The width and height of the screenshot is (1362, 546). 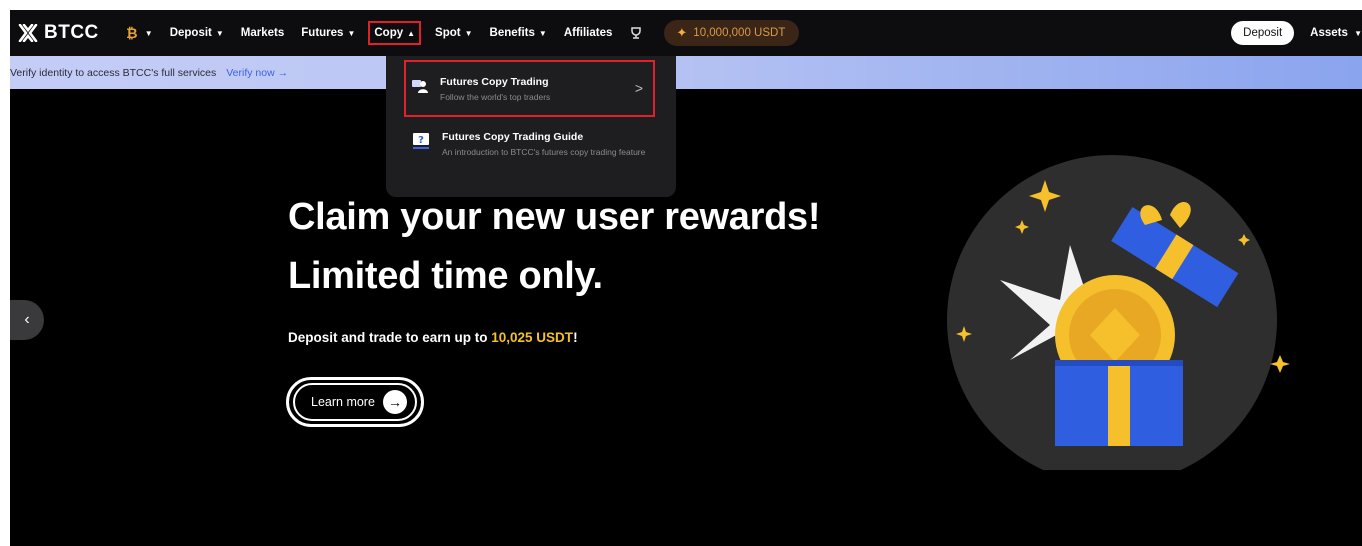 I want to click on guide-icon: ?, so click(x=421, y=141).